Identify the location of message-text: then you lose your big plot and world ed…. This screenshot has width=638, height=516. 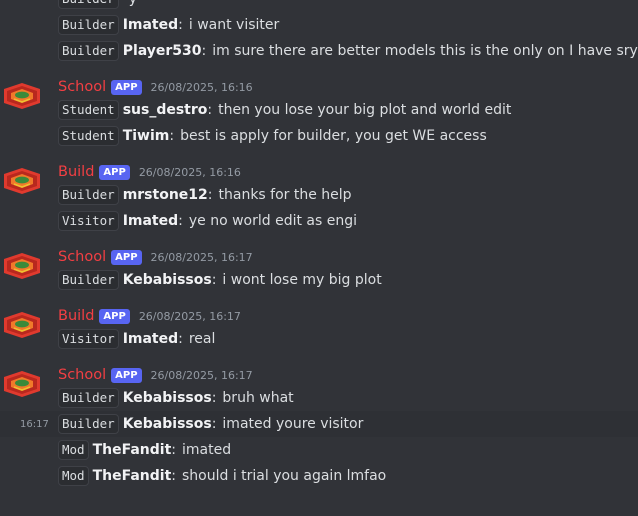
(365, 110).